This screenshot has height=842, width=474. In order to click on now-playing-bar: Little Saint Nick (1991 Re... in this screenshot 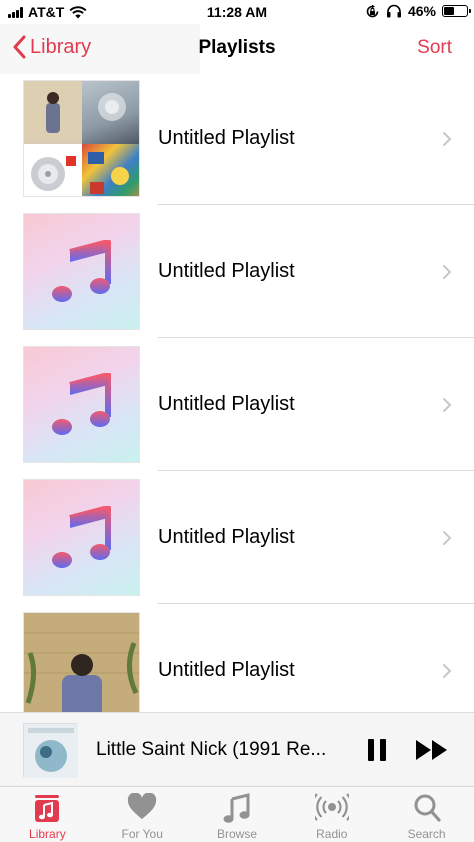, I will do `click(237, 749)`.